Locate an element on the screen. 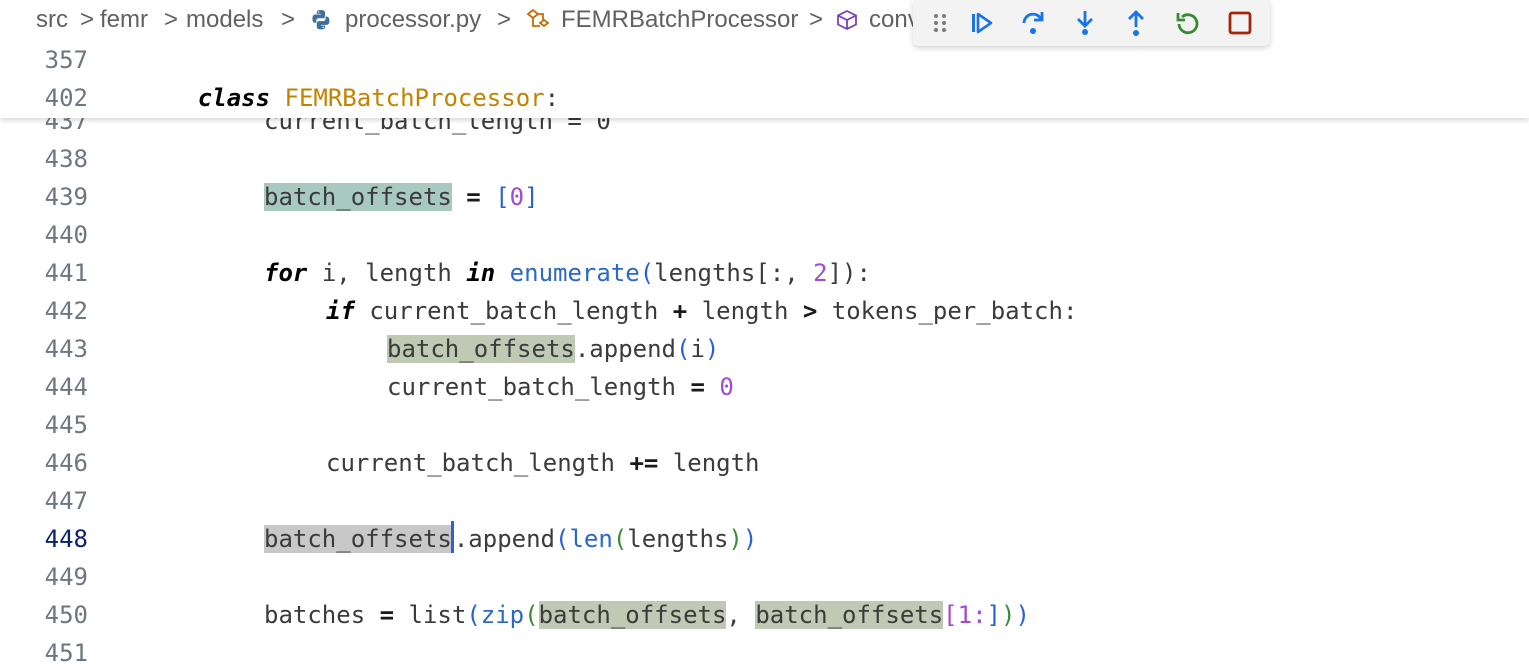 The image size is (1529, 672). line-number: 447 is located at coordinates (44, 501).